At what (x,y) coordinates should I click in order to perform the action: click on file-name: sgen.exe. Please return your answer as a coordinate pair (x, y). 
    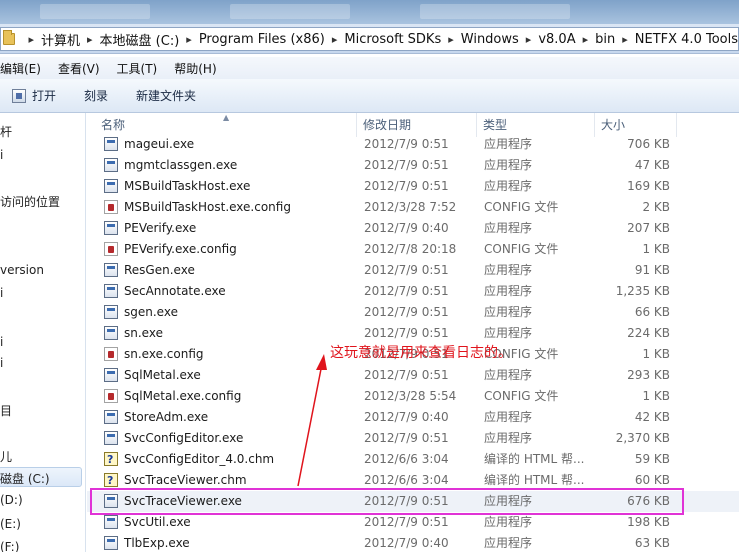
    Looking at the image, I should click on (151, 312).